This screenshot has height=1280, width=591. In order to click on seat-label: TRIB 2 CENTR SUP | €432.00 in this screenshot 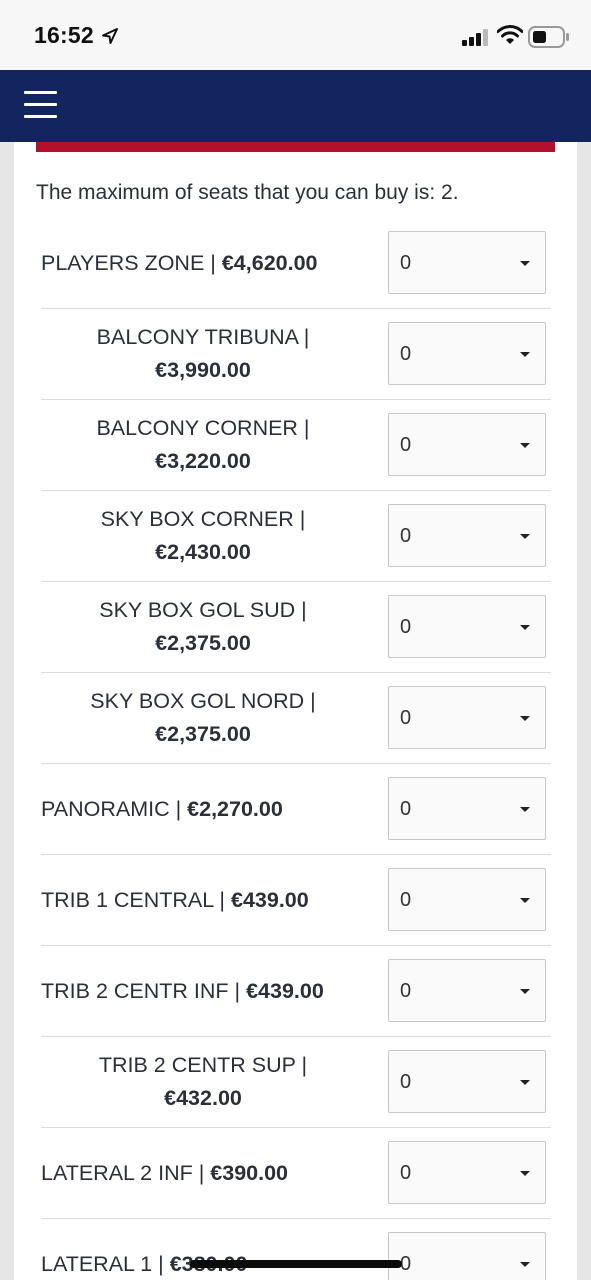, I will do `click(203, 1082)`.